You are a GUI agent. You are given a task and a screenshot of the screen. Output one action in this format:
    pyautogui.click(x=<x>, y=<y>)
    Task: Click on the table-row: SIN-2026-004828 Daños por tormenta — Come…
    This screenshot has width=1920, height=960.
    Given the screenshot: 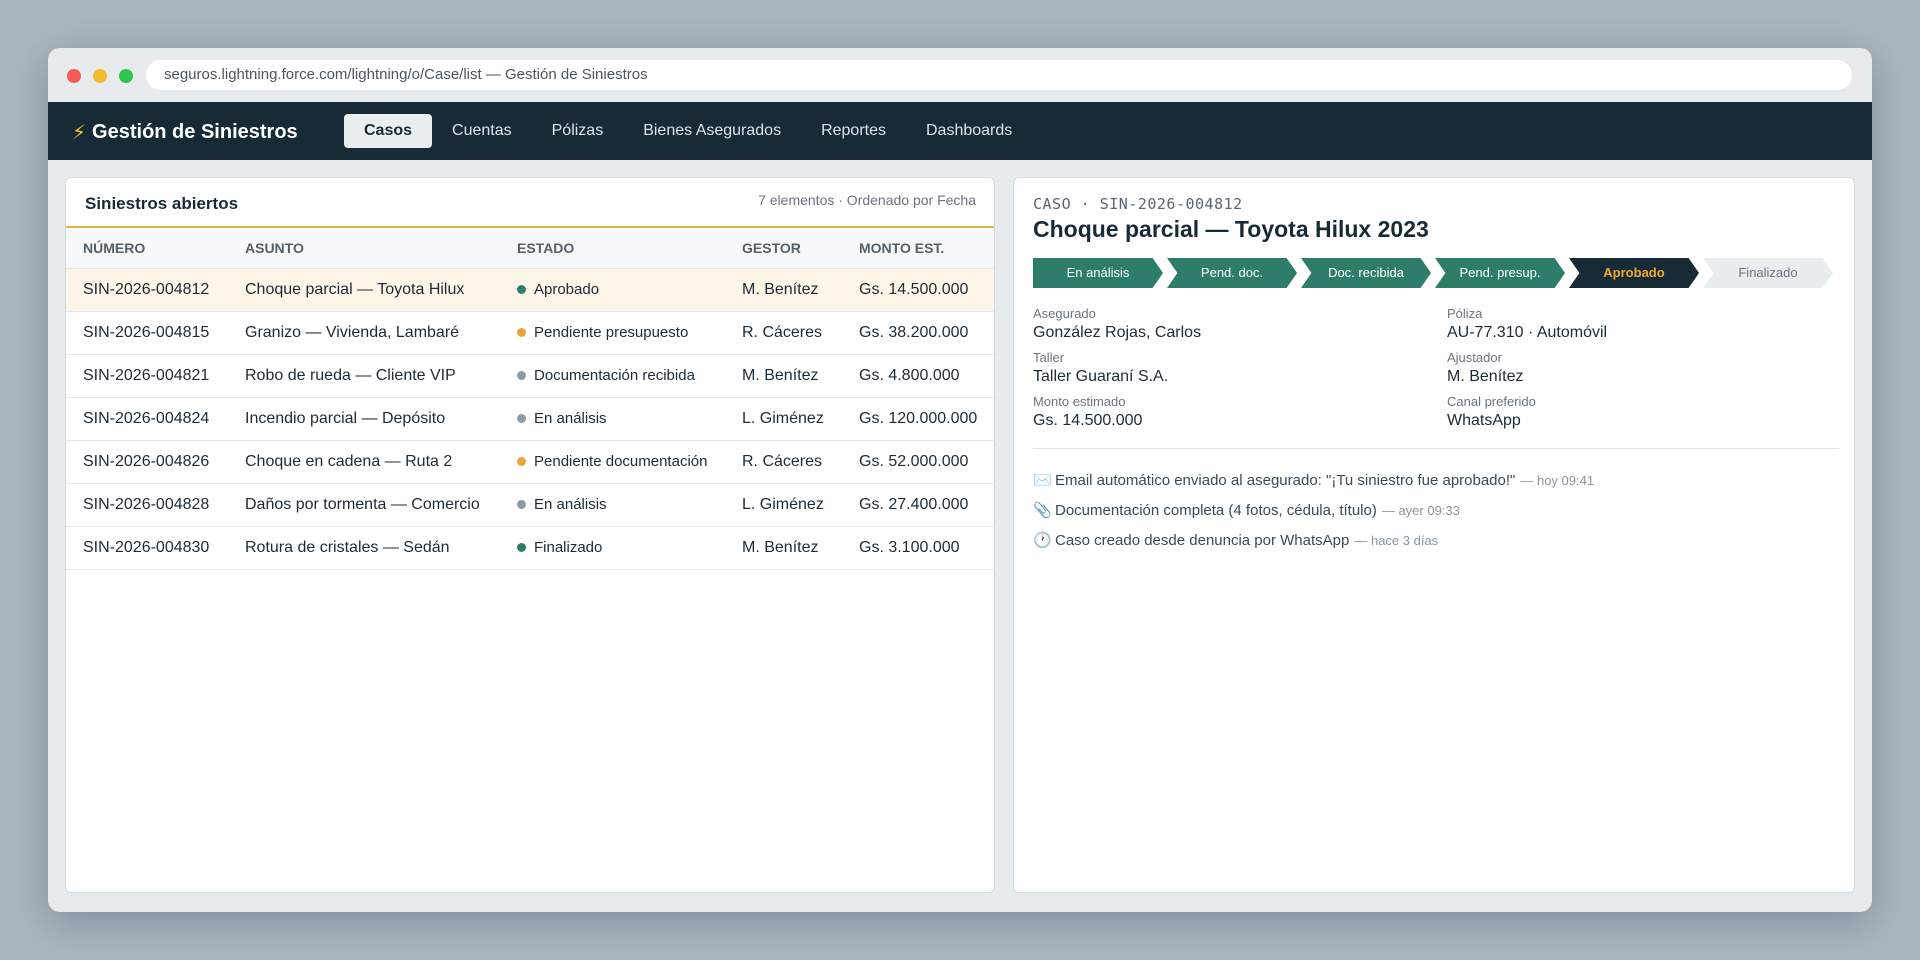 What is the action you would take?
    pyautogui.click(x=530, y=505)
    